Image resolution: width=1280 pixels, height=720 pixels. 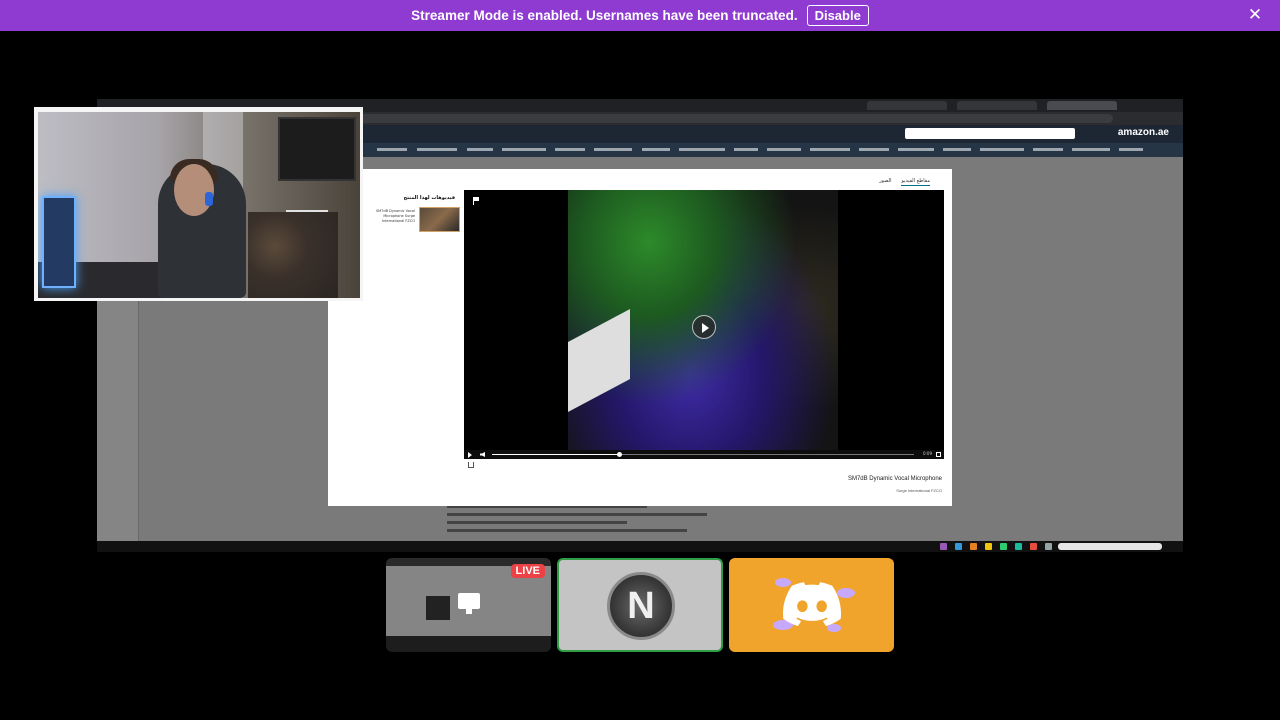 What do you see at coordinates (476, 201) in the screenshot?
I see `flag-icon` at bounding box center [476, 201].